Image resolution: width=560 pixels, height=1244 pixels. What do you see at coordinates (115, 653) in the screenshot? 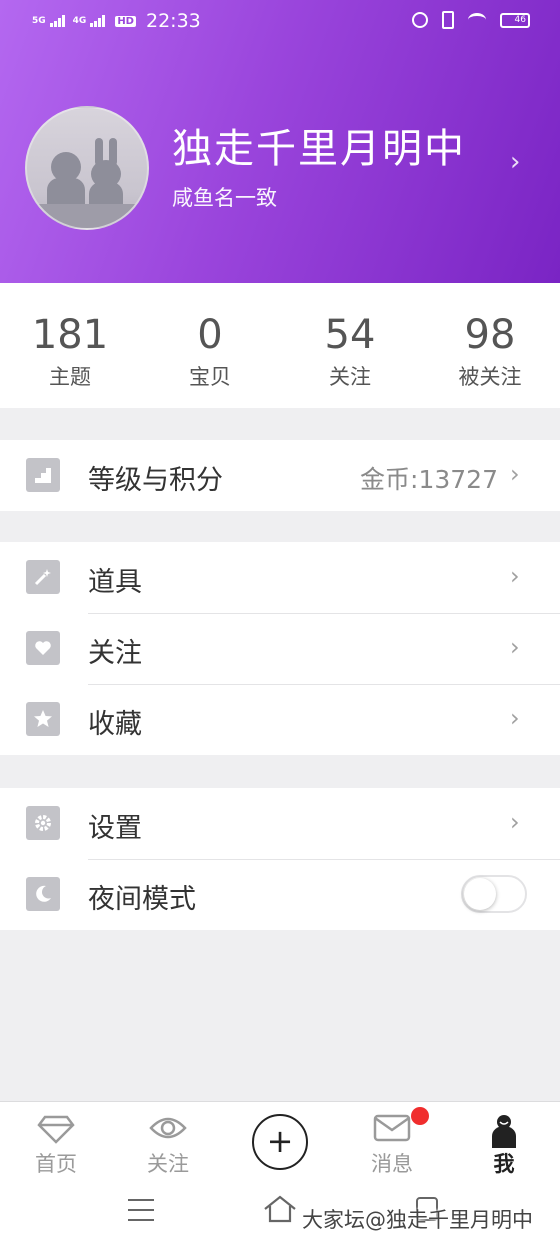
I see `menu-label: 关注` at bounding box center [115, 653].